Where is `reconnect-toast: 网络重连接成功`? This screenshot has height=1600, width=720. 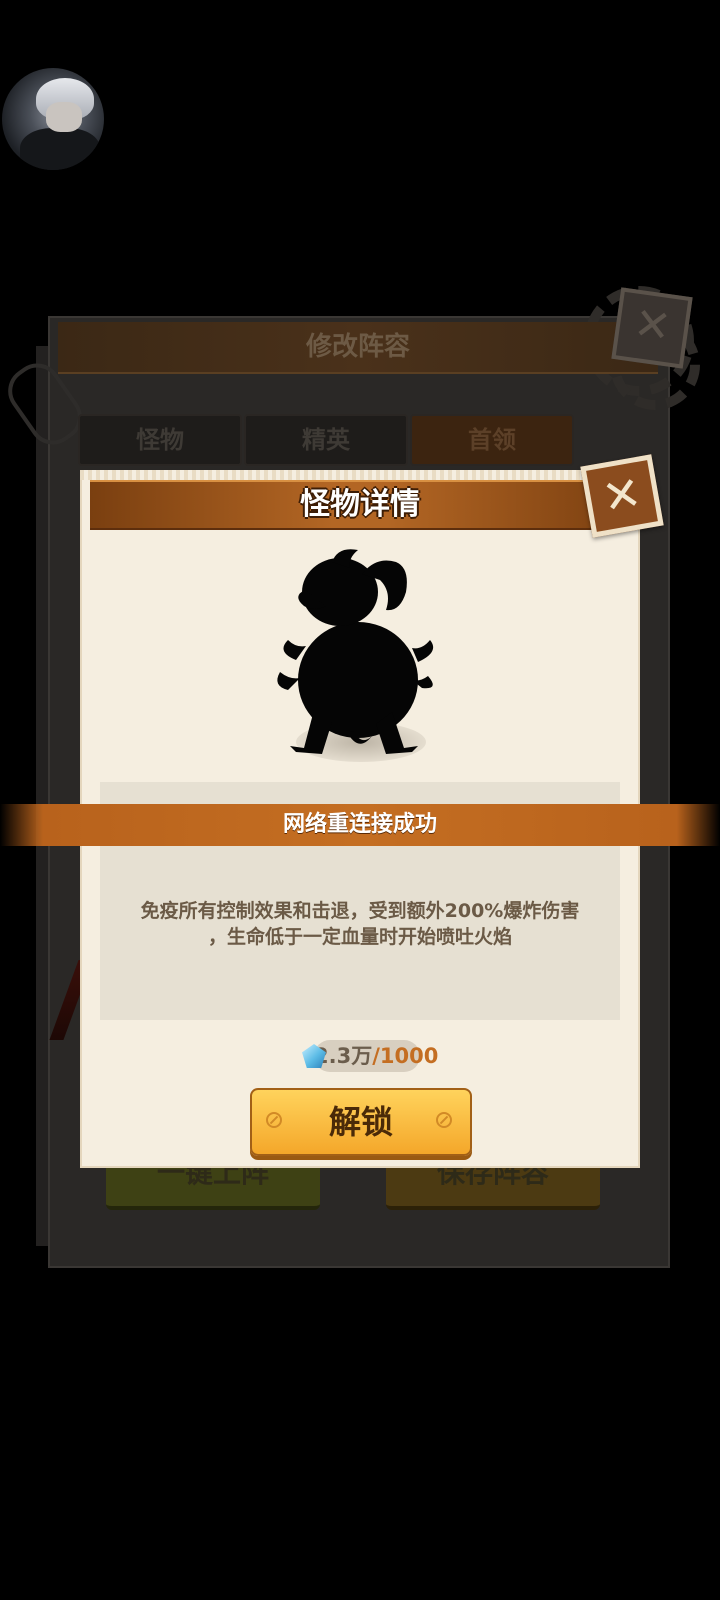 reconnect-toast: 网络重连接成功 is located at coordinates (360, 825).